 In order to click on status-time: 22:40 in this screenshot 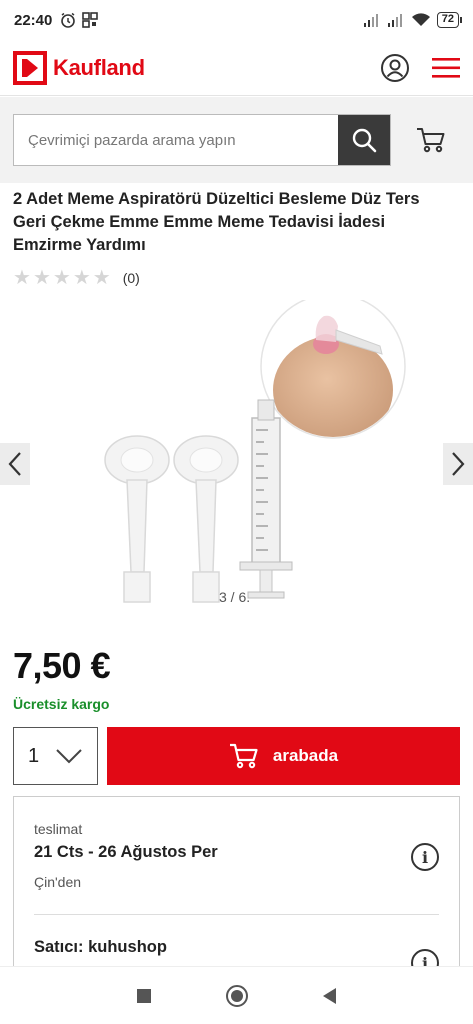, I will do `click(33, 20)`.